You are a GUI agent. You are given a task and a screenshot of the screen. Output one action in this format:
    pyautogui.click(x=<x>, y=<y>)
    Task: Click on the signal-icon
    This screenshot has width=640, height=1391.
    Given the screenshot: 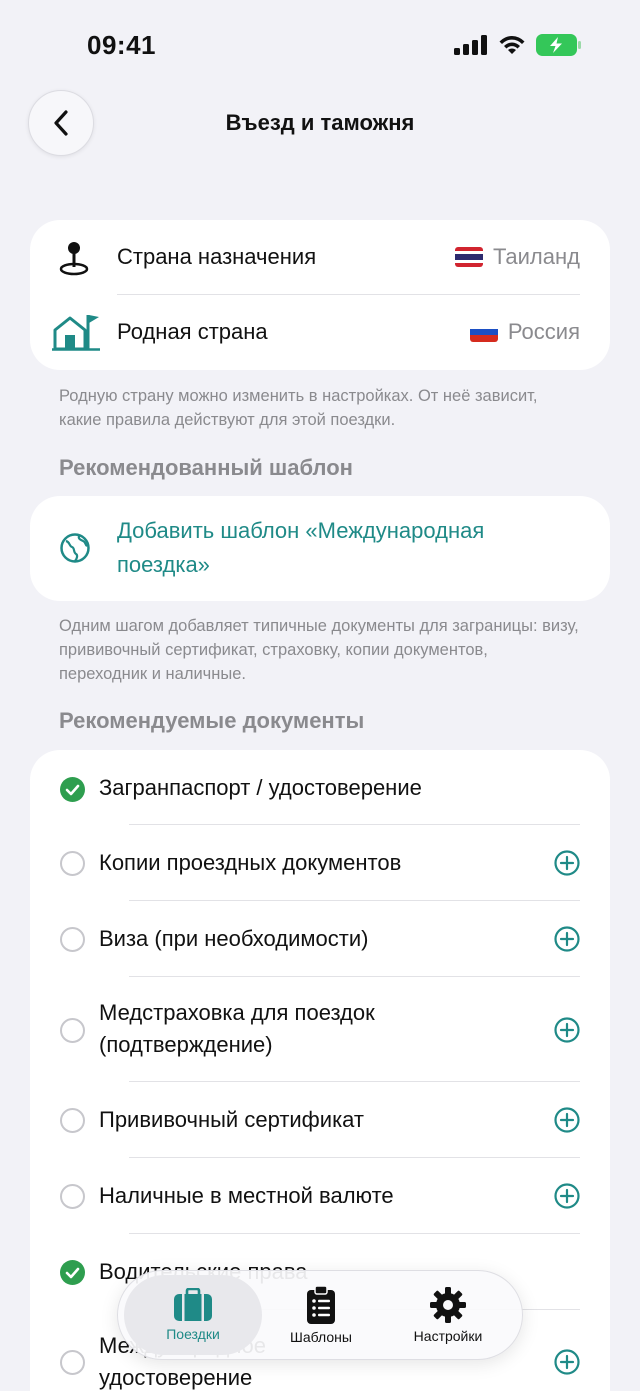 What is the action you would take?
    pyautogui.click(x=470, y=45)
    